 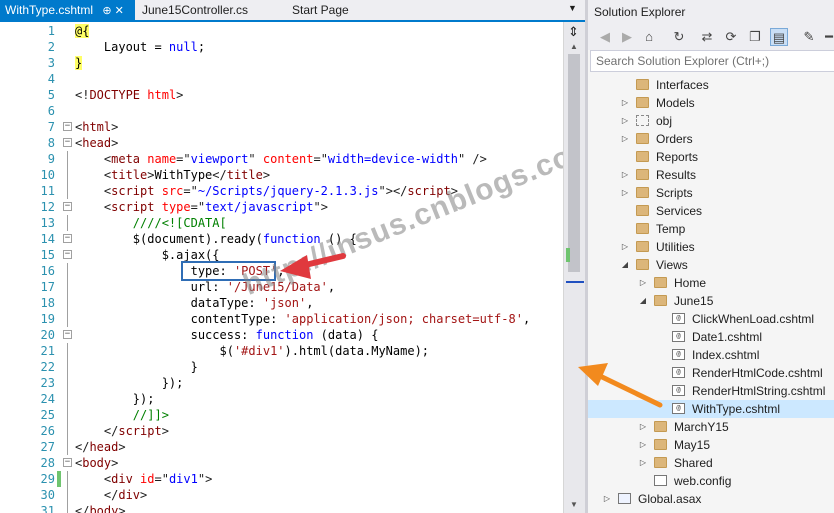 What do you see at coordinates (711, 247) in the screenshot?
I see `tree-item: ▷ Utilities` at bounding box center [711, 247].